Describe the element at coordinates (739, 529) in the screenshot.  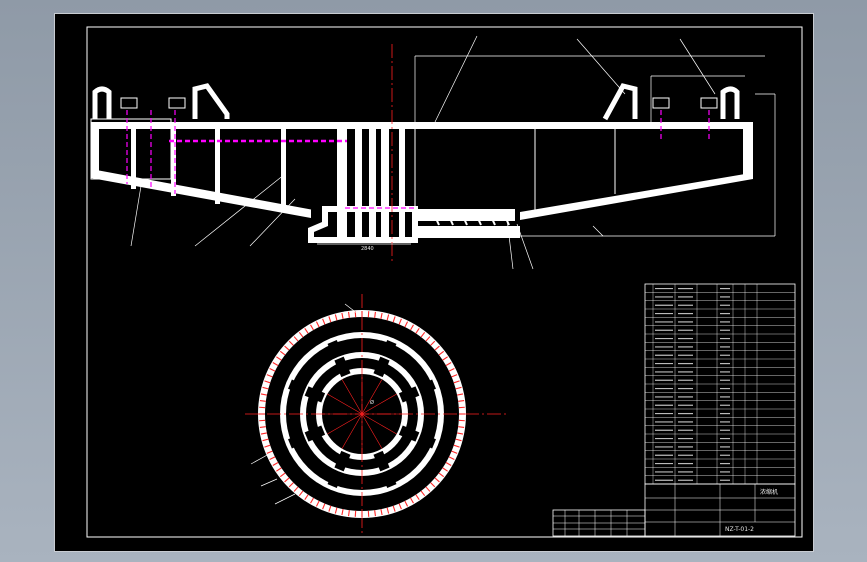
I see `title-block-code: NZ-T-01-2` at that location.